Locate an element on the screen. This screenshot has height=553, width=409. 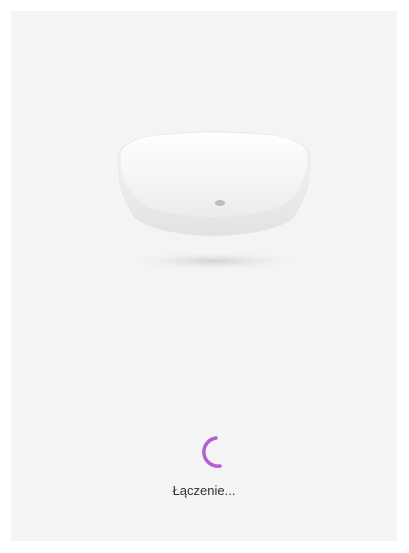
device-image is located at coordinates (214, 201).